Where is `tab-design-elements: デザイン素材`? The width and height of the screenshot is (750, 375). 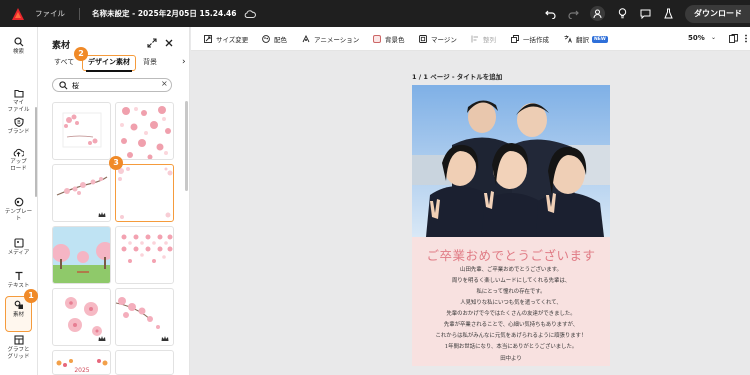 tab-design-elements: デザイン素材 is located at coordinates (109, 63).